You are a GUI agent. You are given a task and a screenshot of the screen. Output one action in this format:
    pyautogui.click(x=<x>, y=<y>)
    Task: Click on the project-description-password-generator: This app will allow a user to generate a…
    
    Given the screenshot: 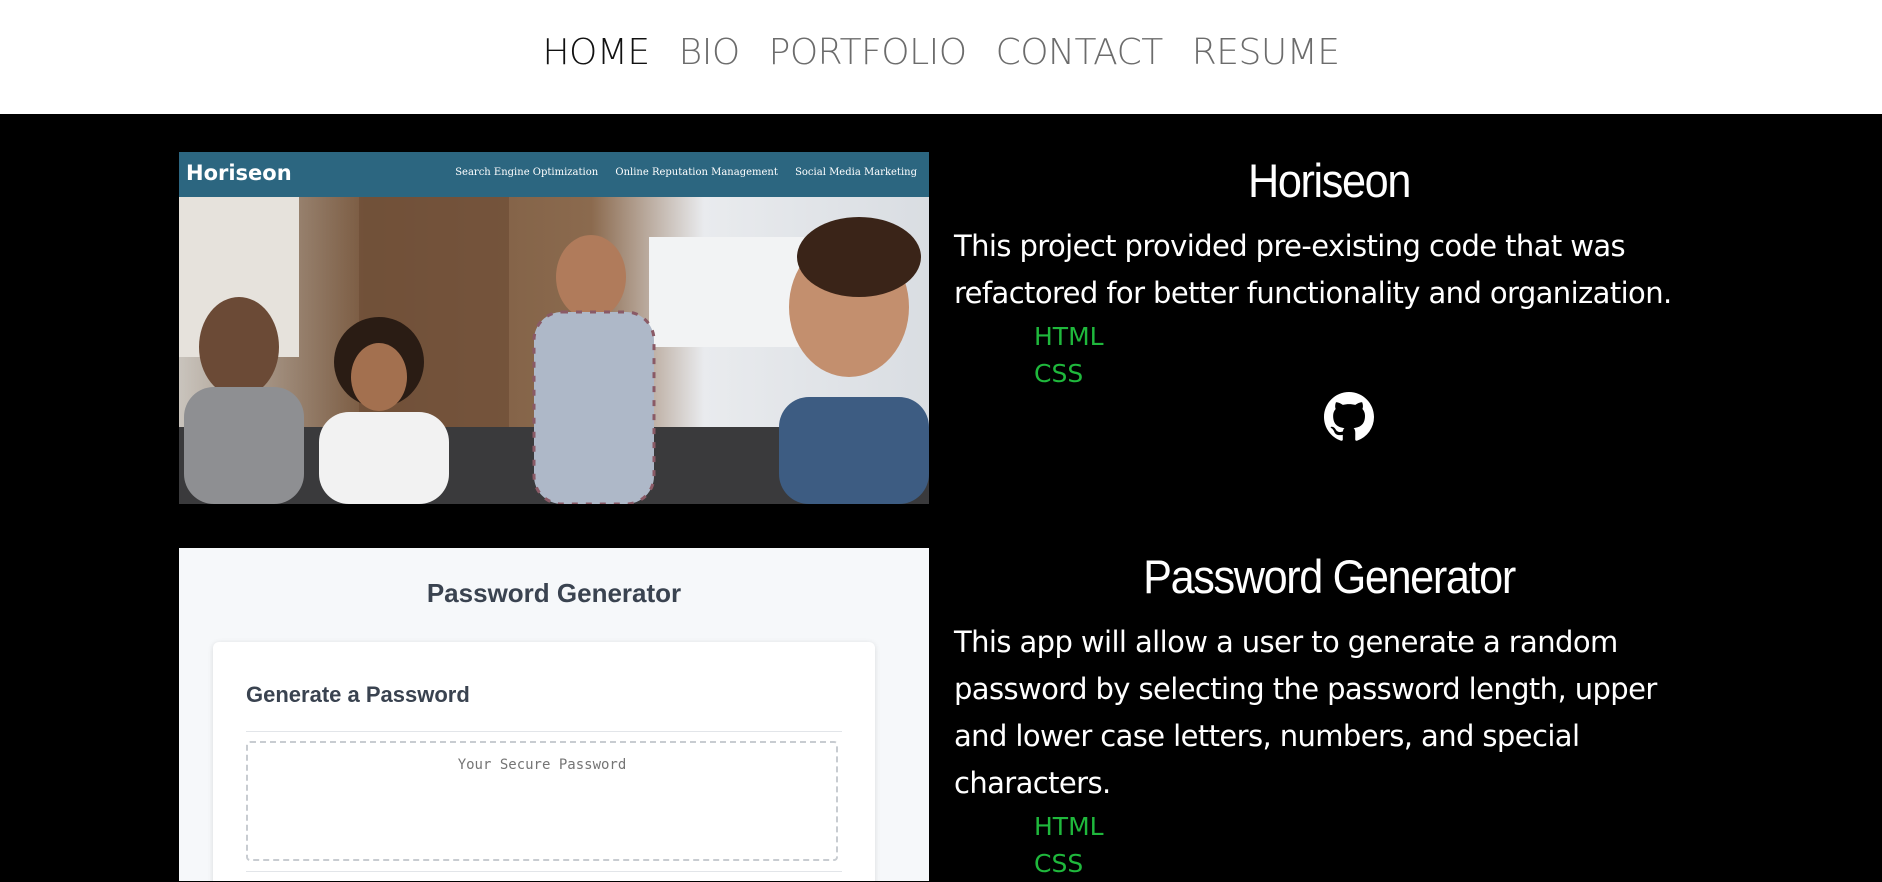 What is the action you would take?
    pyautogui.click(x=1305, y=712)
    